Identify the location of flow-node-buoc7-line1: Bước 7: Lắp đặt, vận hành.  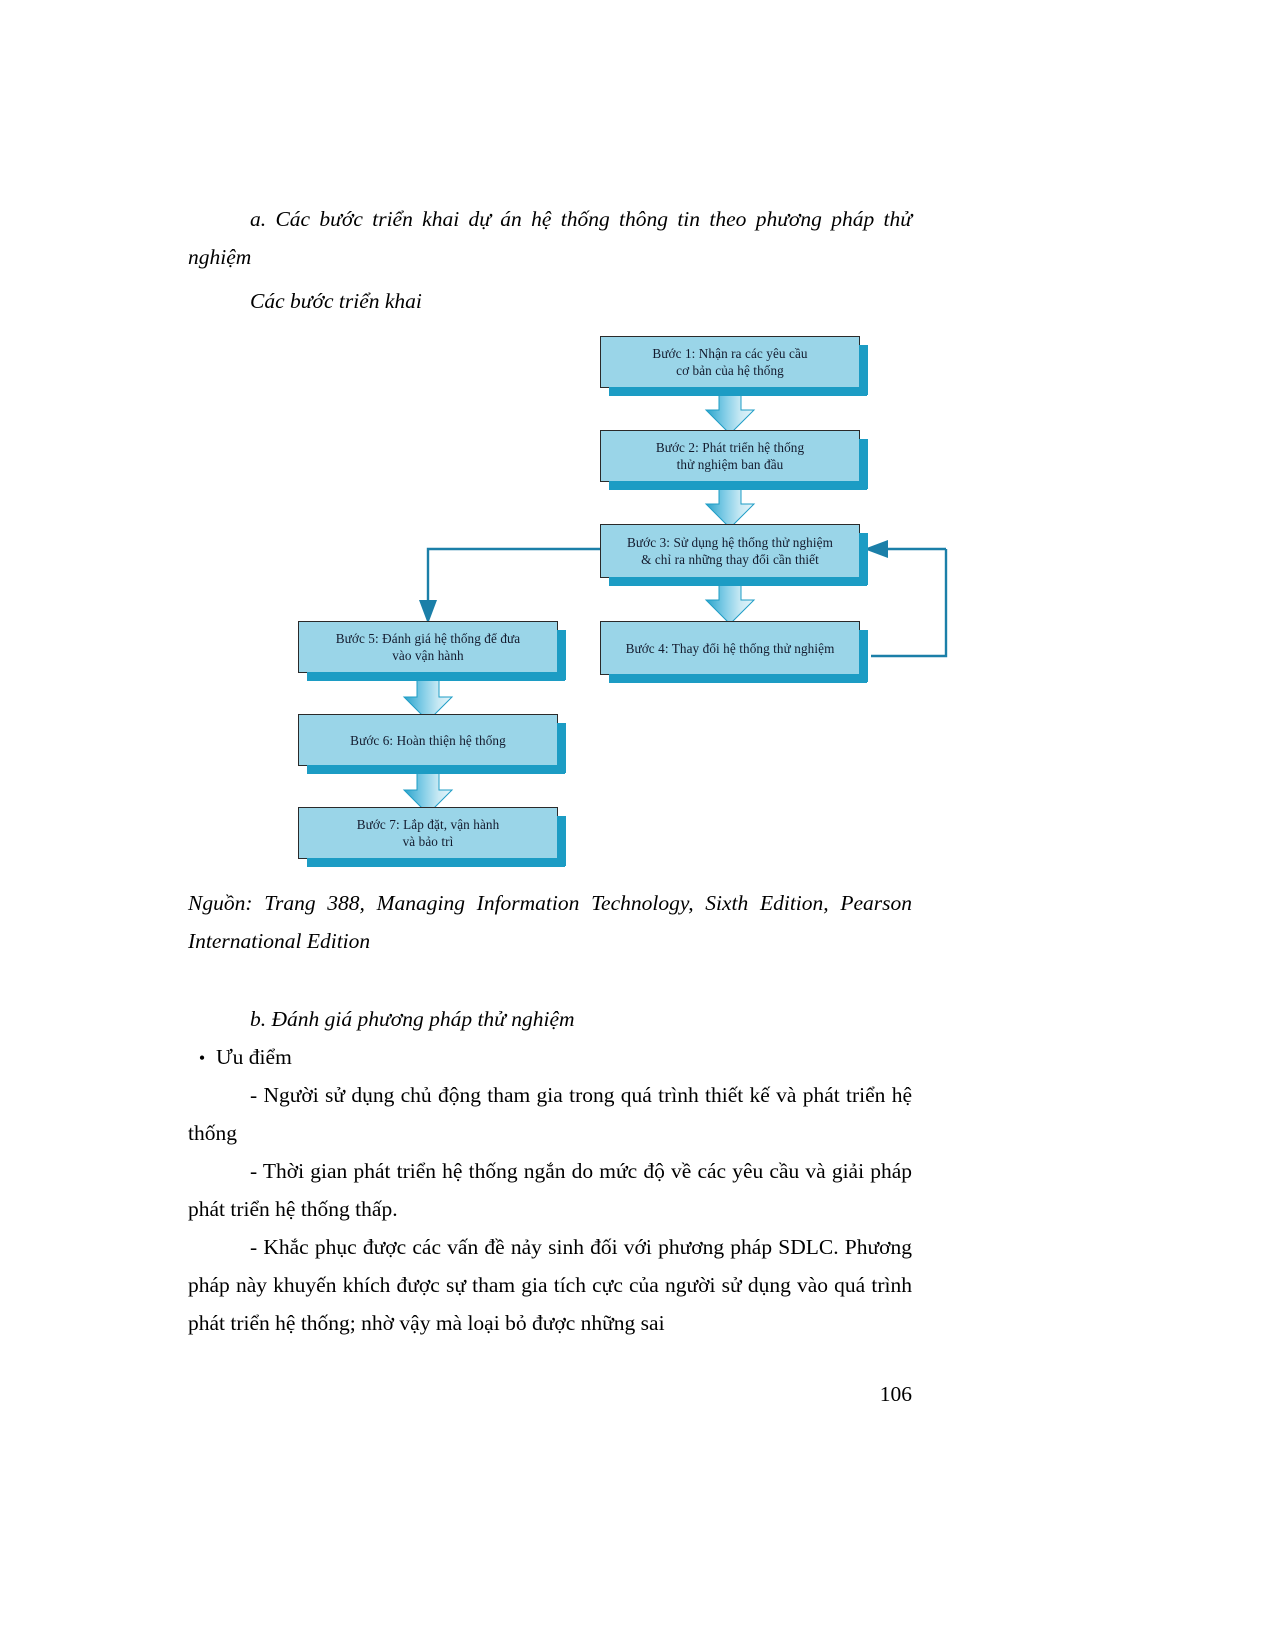
(428, 824).